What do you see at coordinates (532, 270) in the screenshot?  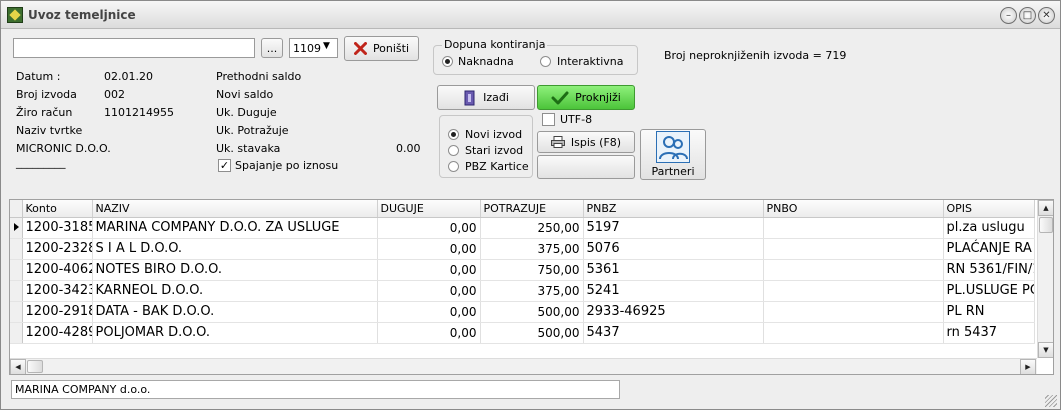 I see `cell-potrazuje: 750,00` at bounding box center [532, 270].